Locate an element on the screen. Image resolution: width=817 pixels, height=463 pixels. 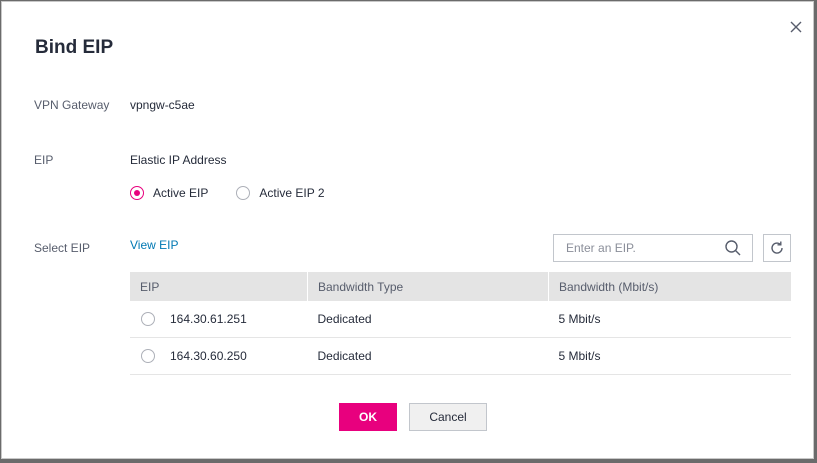
radio-active-eip-2: Active EIP 2 is located at coordinates (280, 193).